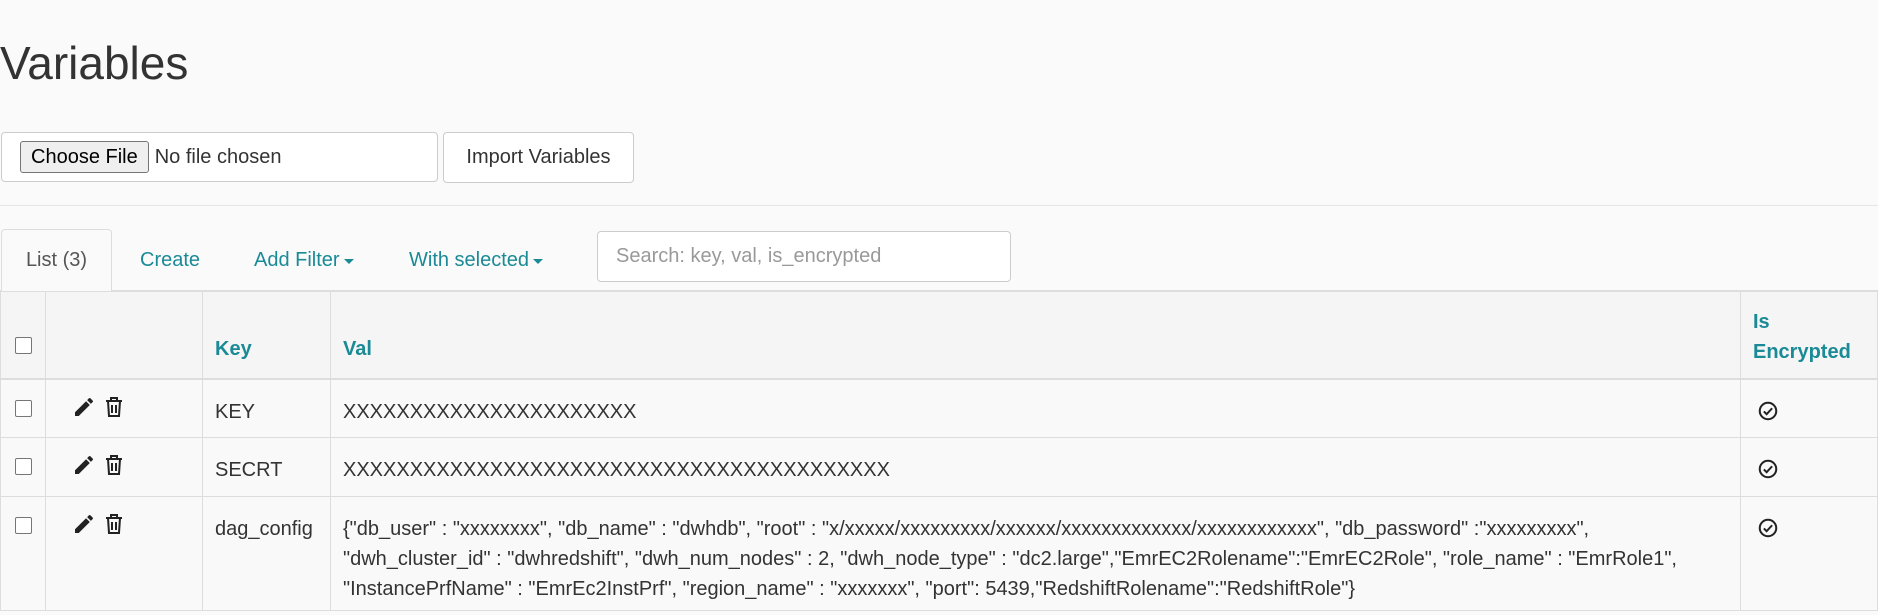 This screenshot has width=1878, height=615. I want to click on table-header-row: Key Val Is Encrypted, so click(939, 335).